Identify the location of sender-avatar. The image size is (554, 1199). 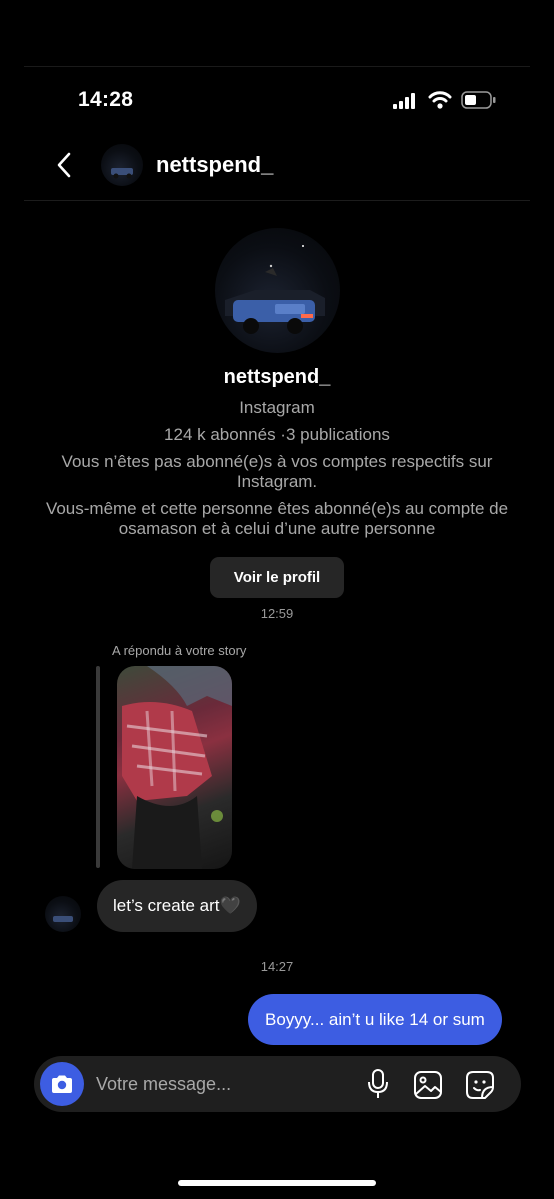
(63, 914).